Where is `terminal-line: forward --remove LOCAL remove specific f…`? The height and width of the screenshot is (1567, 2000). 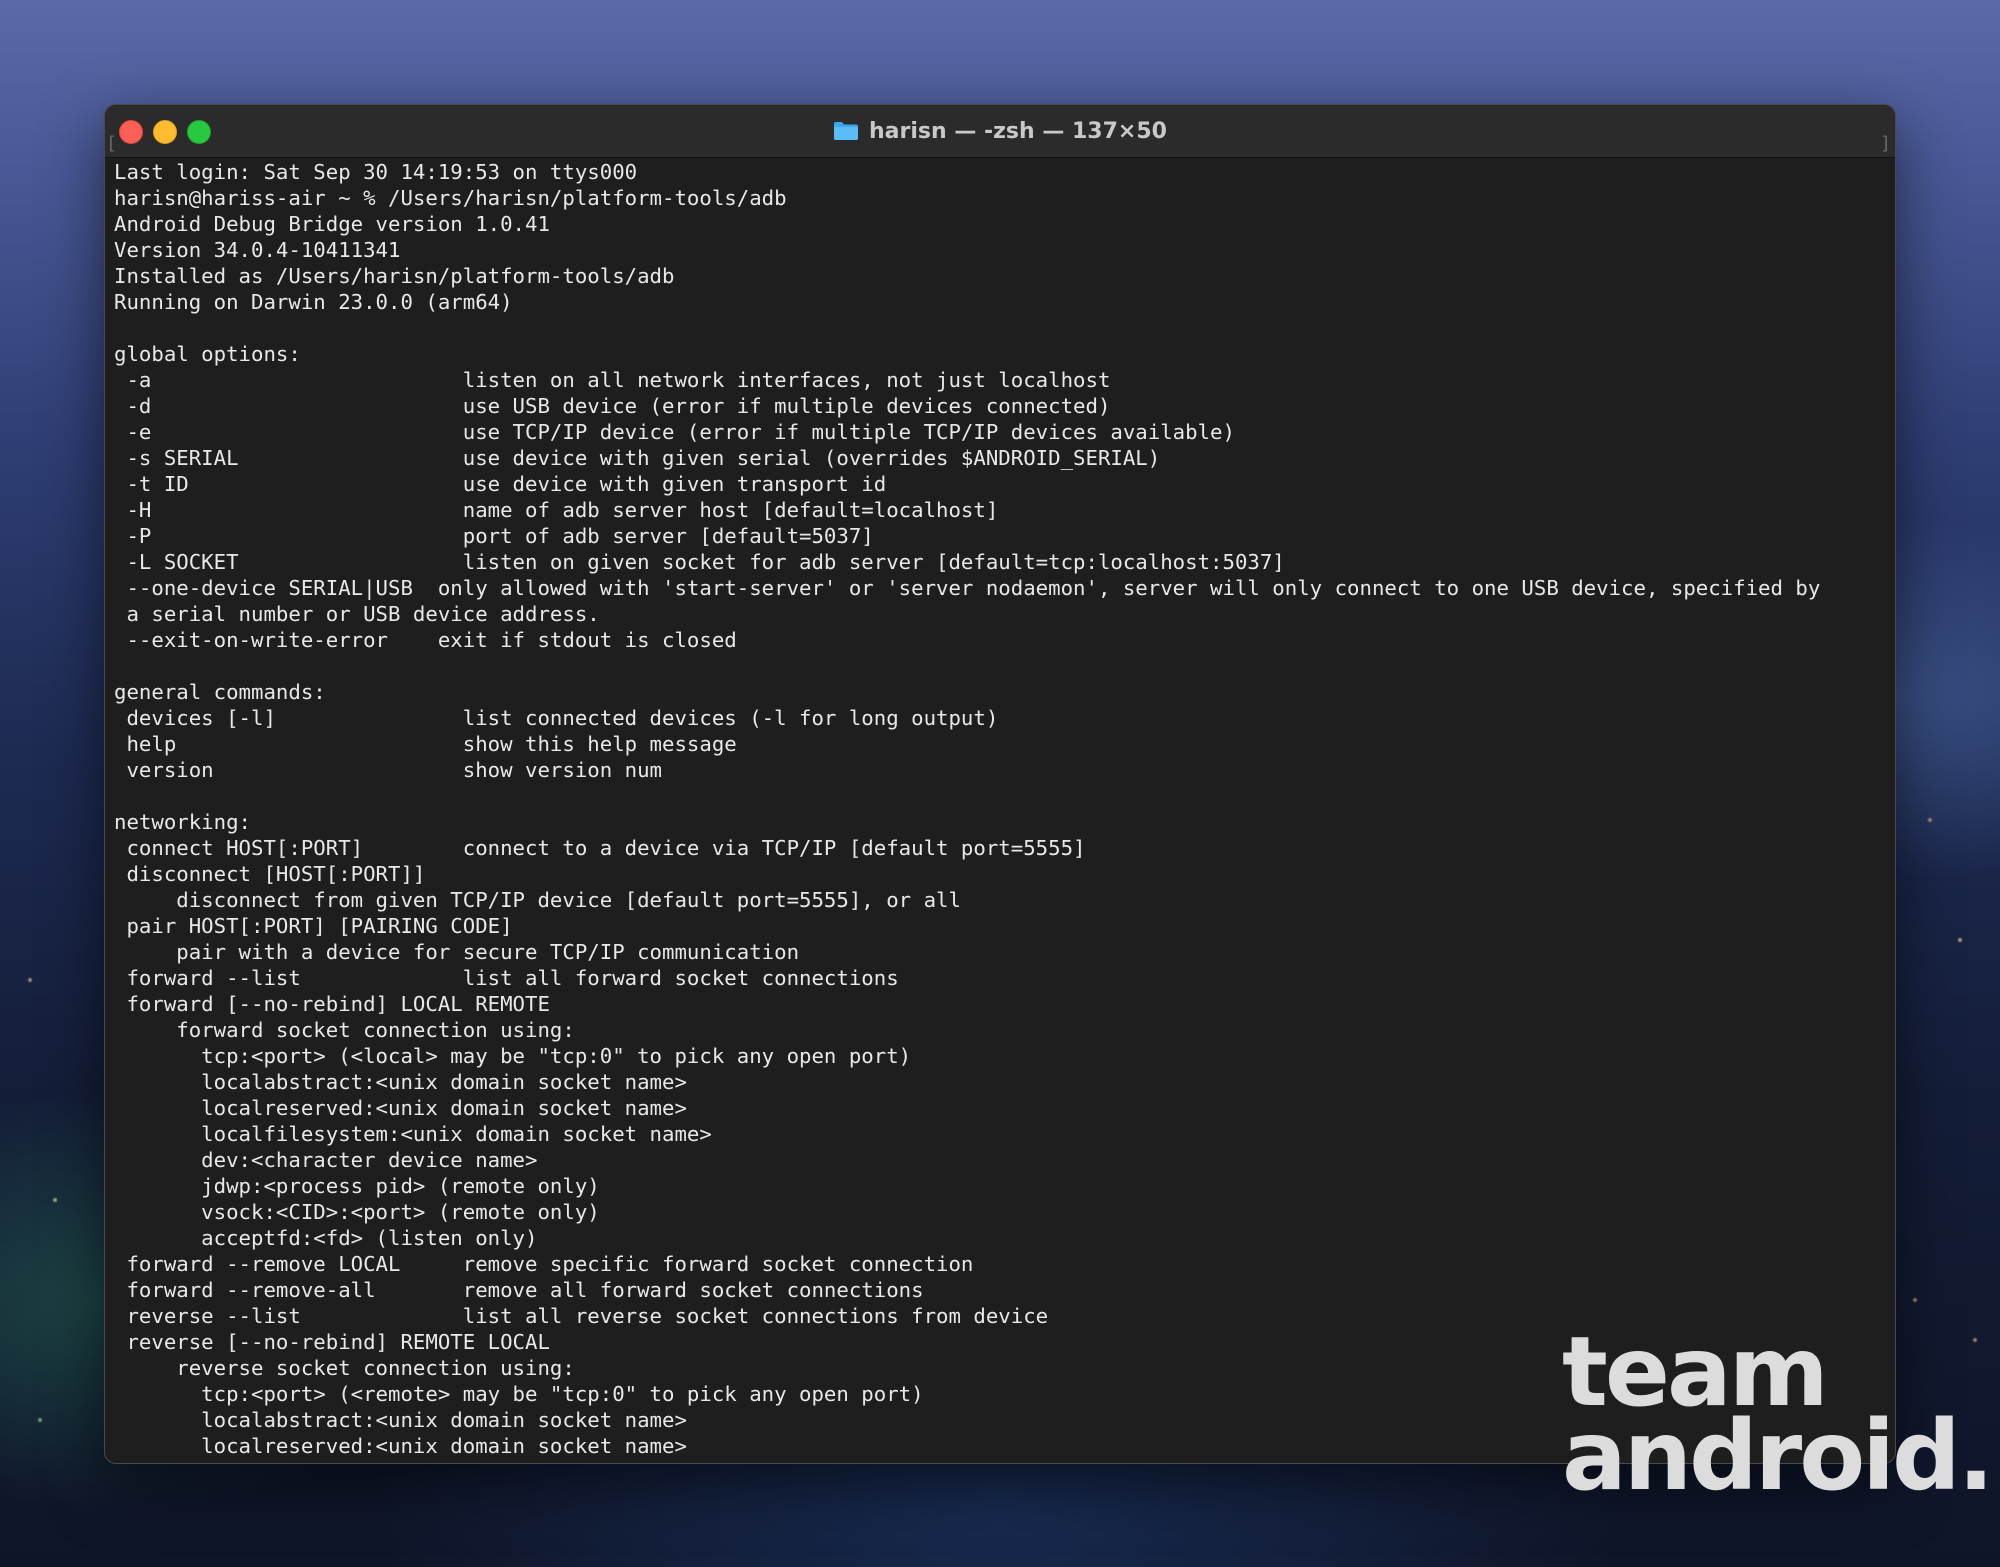
terminal-line: forward --remove LOCAL remove specific f… is located at coordinates (544, 1264).